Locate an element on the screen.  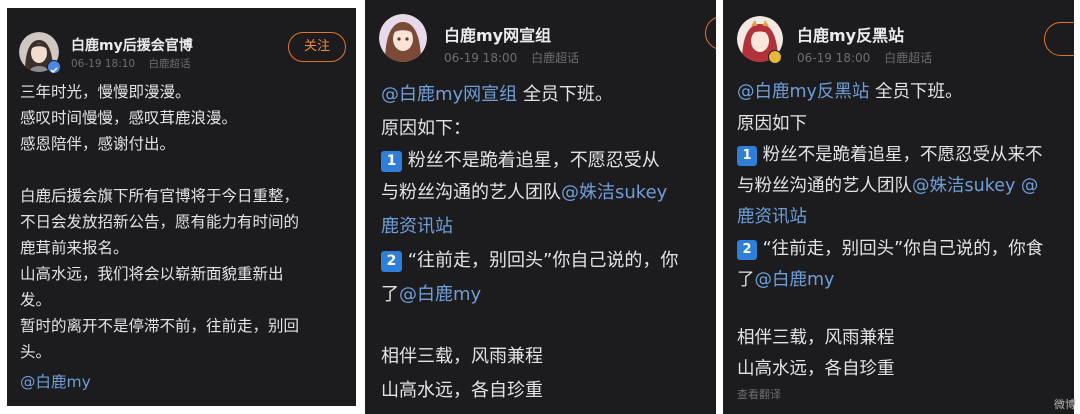
post-meta: 06-19 18:10 白鹿超话 is located at coordinates (135, 63).